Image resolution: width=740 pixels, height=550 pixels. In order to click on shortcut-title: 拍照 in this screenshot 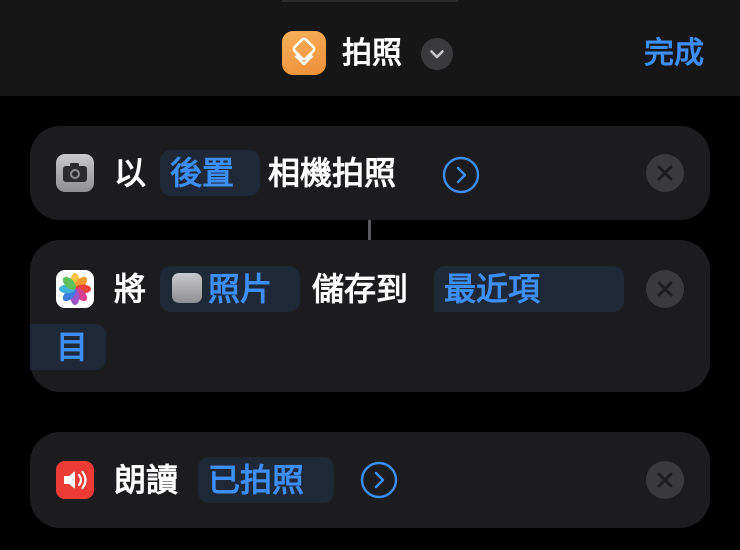, I will do `click(372, 54)`.